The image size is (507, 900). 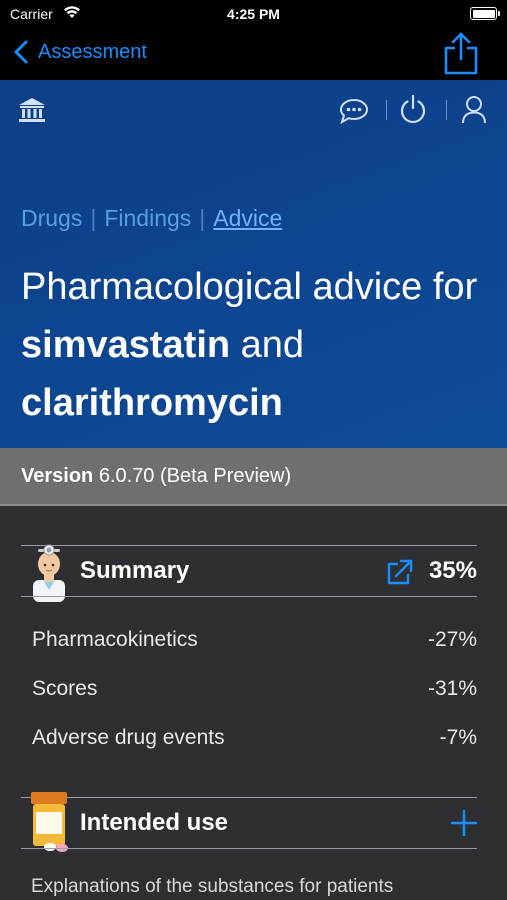 What do you see at coordinates (461, 53) in the screenshot?
I see `share-icon` at bounding box center [461, 53].